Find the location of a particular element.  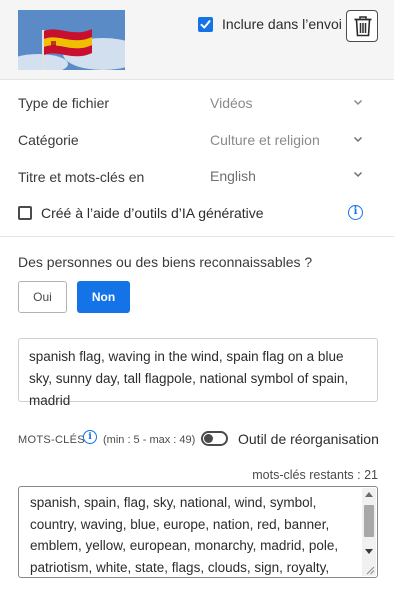

title-language-chevron-down-icon is located at coordinates (358, 174).